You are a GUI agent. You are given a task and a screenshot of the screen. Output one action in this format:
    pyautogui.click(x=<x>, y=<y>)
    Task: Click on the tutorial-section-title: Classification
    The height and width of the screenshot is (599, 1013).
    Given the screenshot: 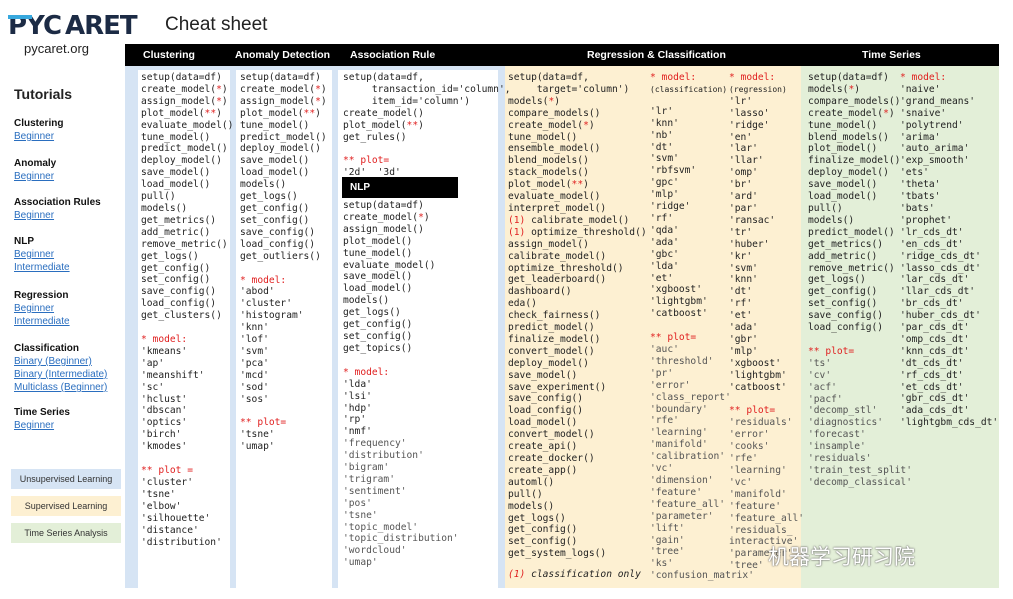 What is the action you would take?
    pyautogui.click(x=47, y=348)
    